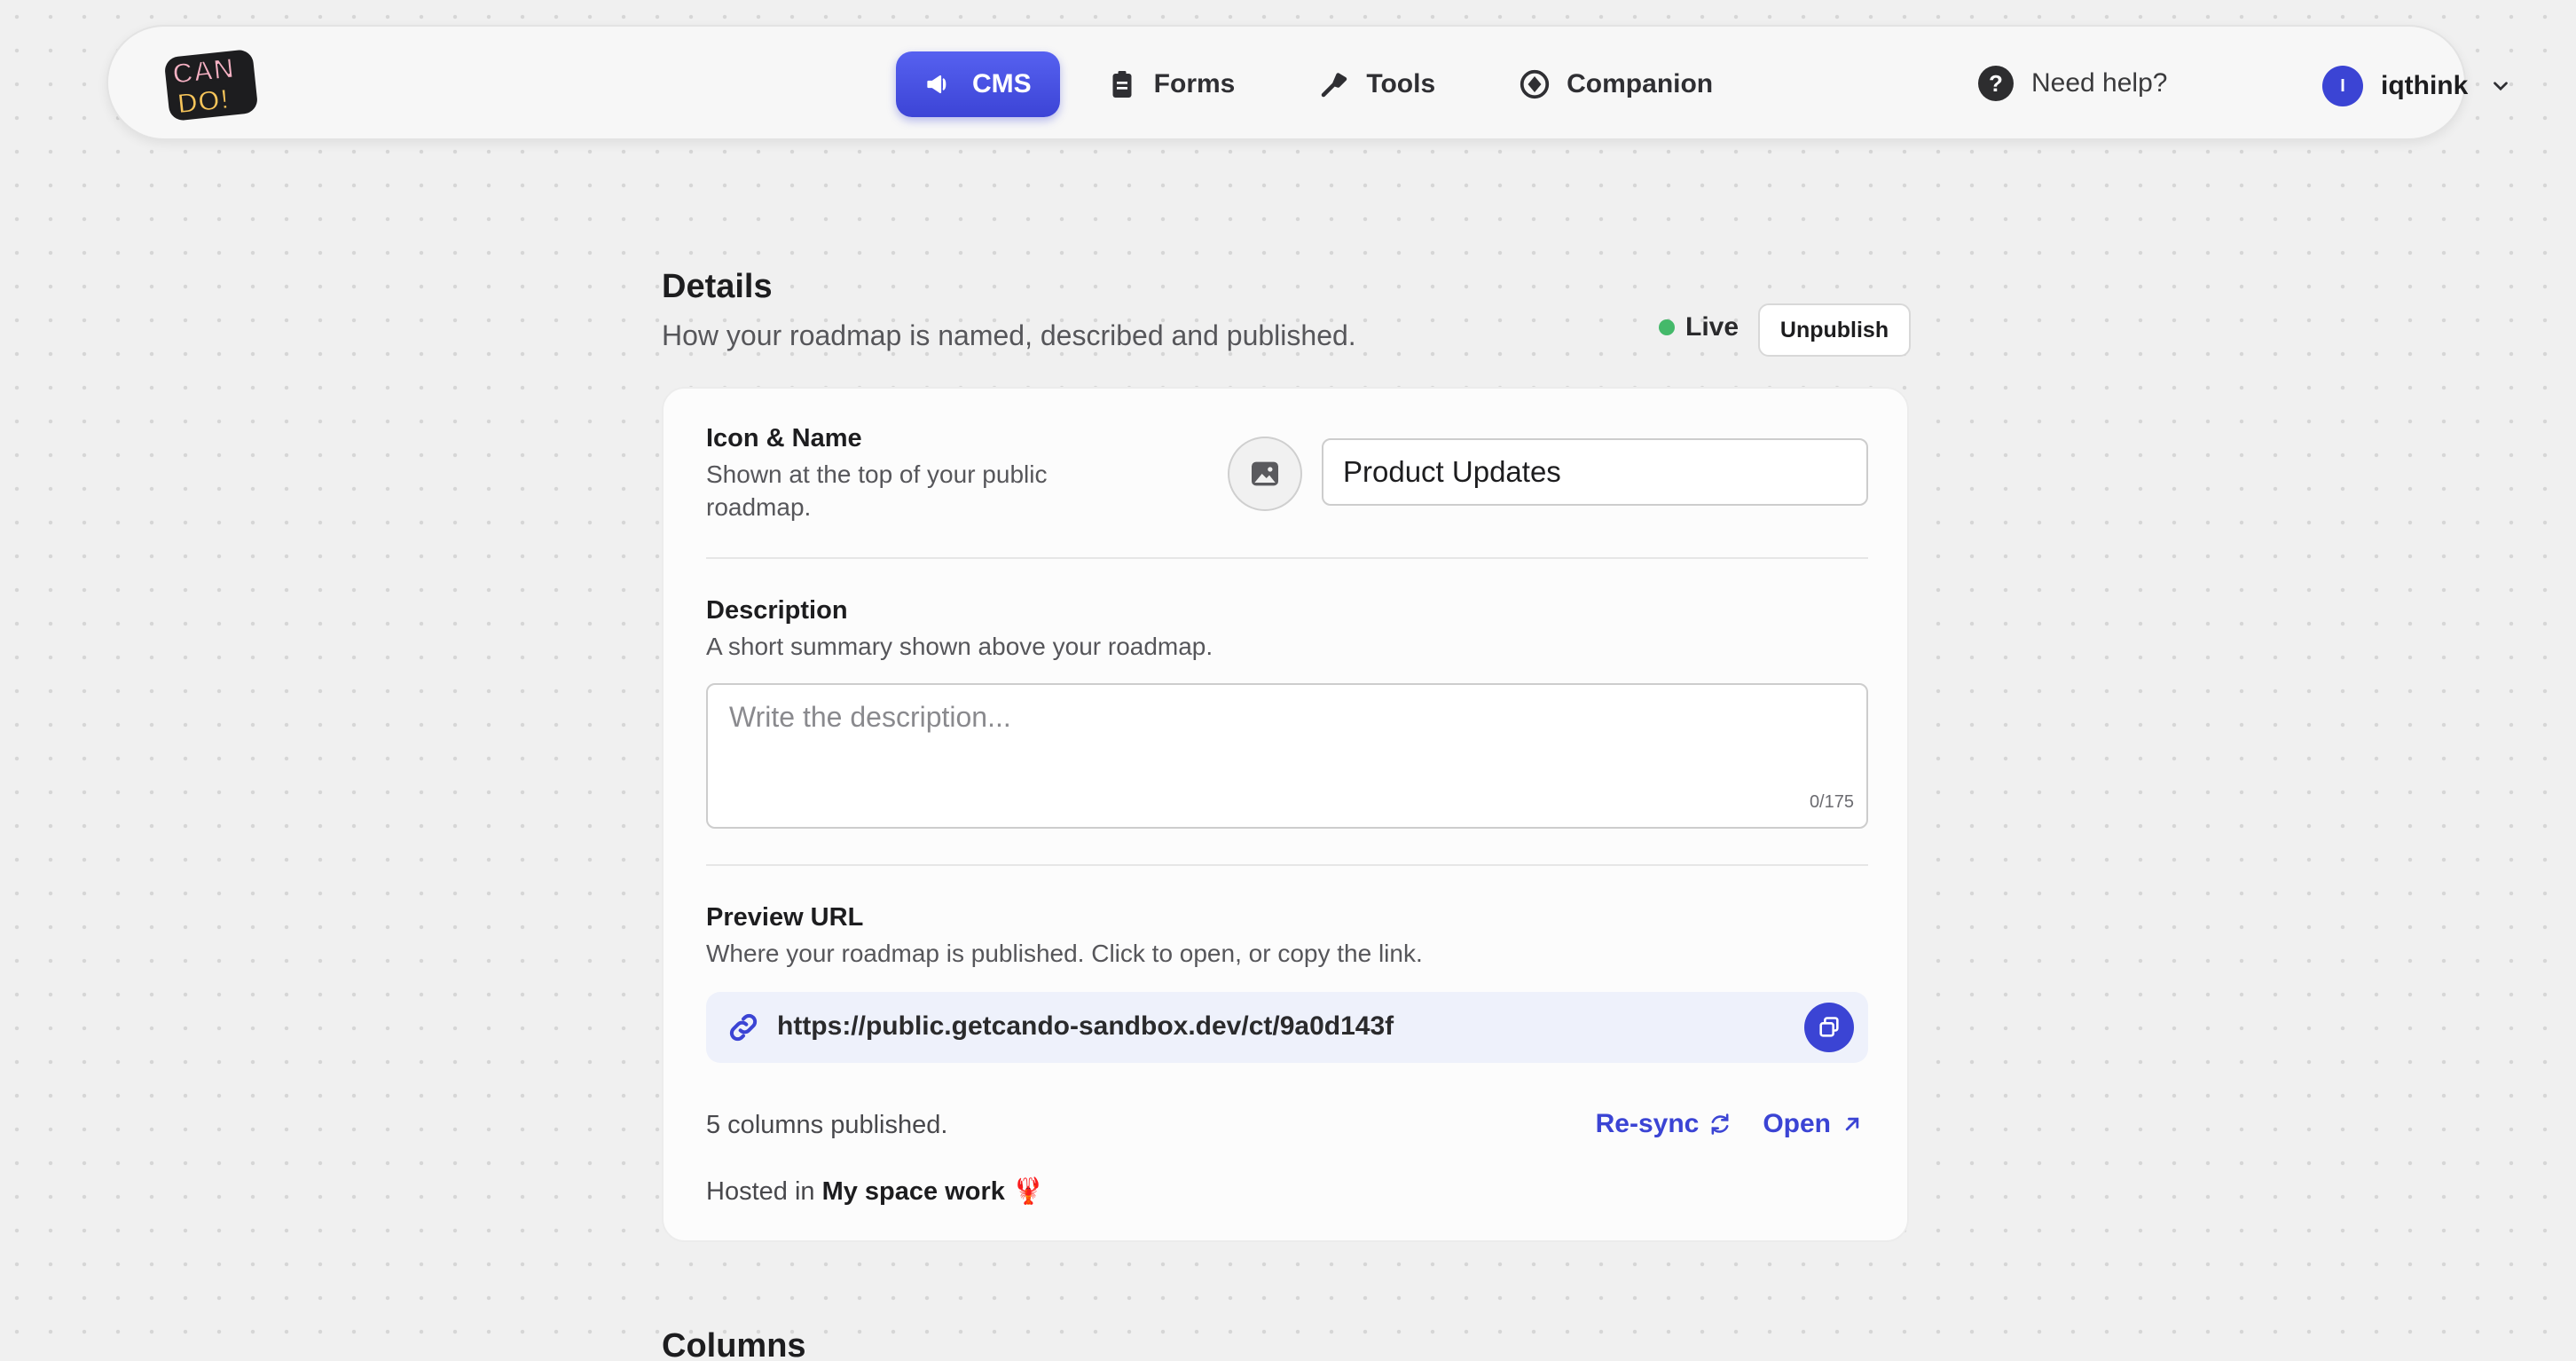 The height and width of the screenshot is (1361, 2576). What do you see at coordinates (1852, 1124) in the screenshot?
I see `external-arrow-icon` at bounding box center [1852, 1124].